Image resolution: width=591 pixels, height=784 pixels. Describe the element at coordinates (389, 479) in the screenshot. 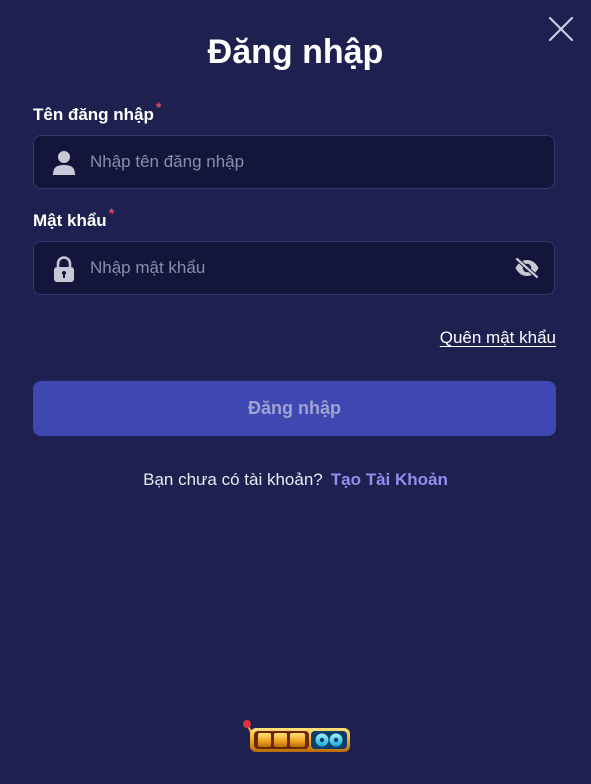

I see `create-account-link: Tạo Tài Khoản` at that location.